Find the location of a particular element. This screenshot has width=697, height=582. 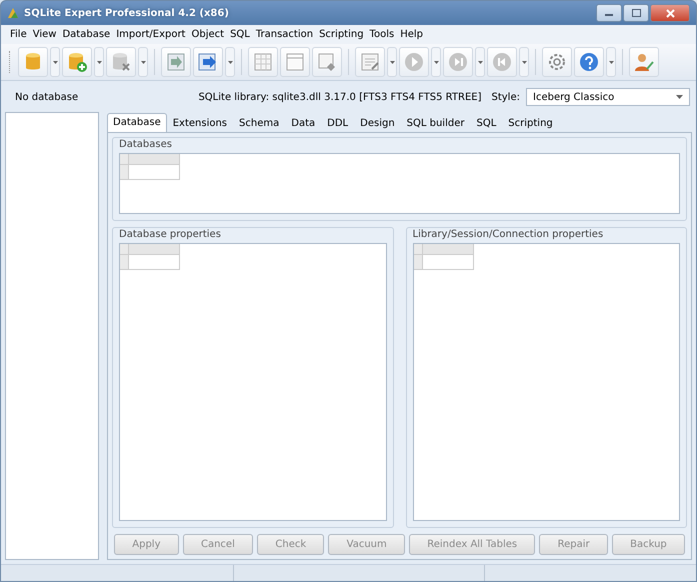

close-button is located at coordinates (670, 13).